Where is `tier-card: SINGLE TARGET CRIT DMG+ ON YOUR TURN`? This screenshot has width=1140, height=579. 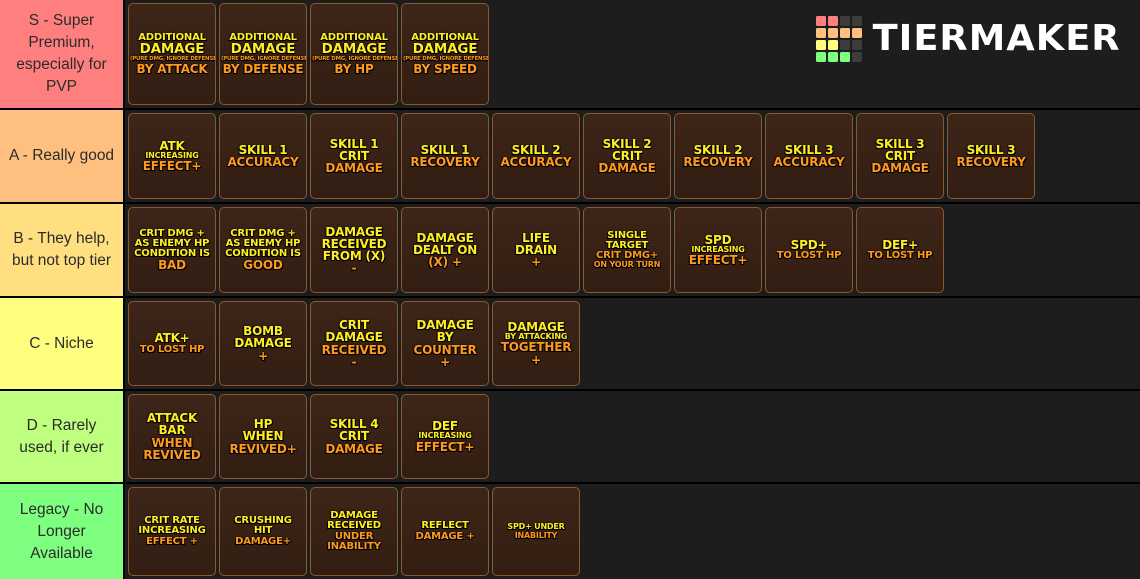
tier-card: SINGLE TARGET CRIT DMG+ ON YOUR TURN is located at coordinates (627, 250).